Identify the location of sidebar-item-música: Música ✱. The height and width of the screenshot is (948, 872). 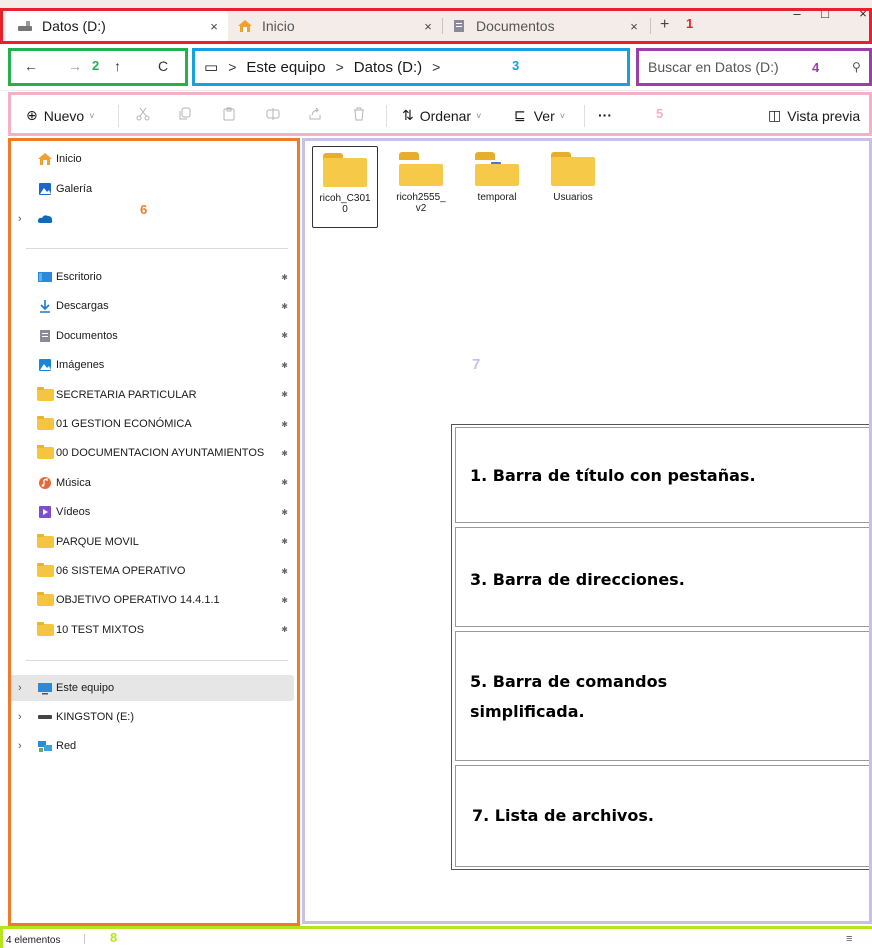
(152, 483).